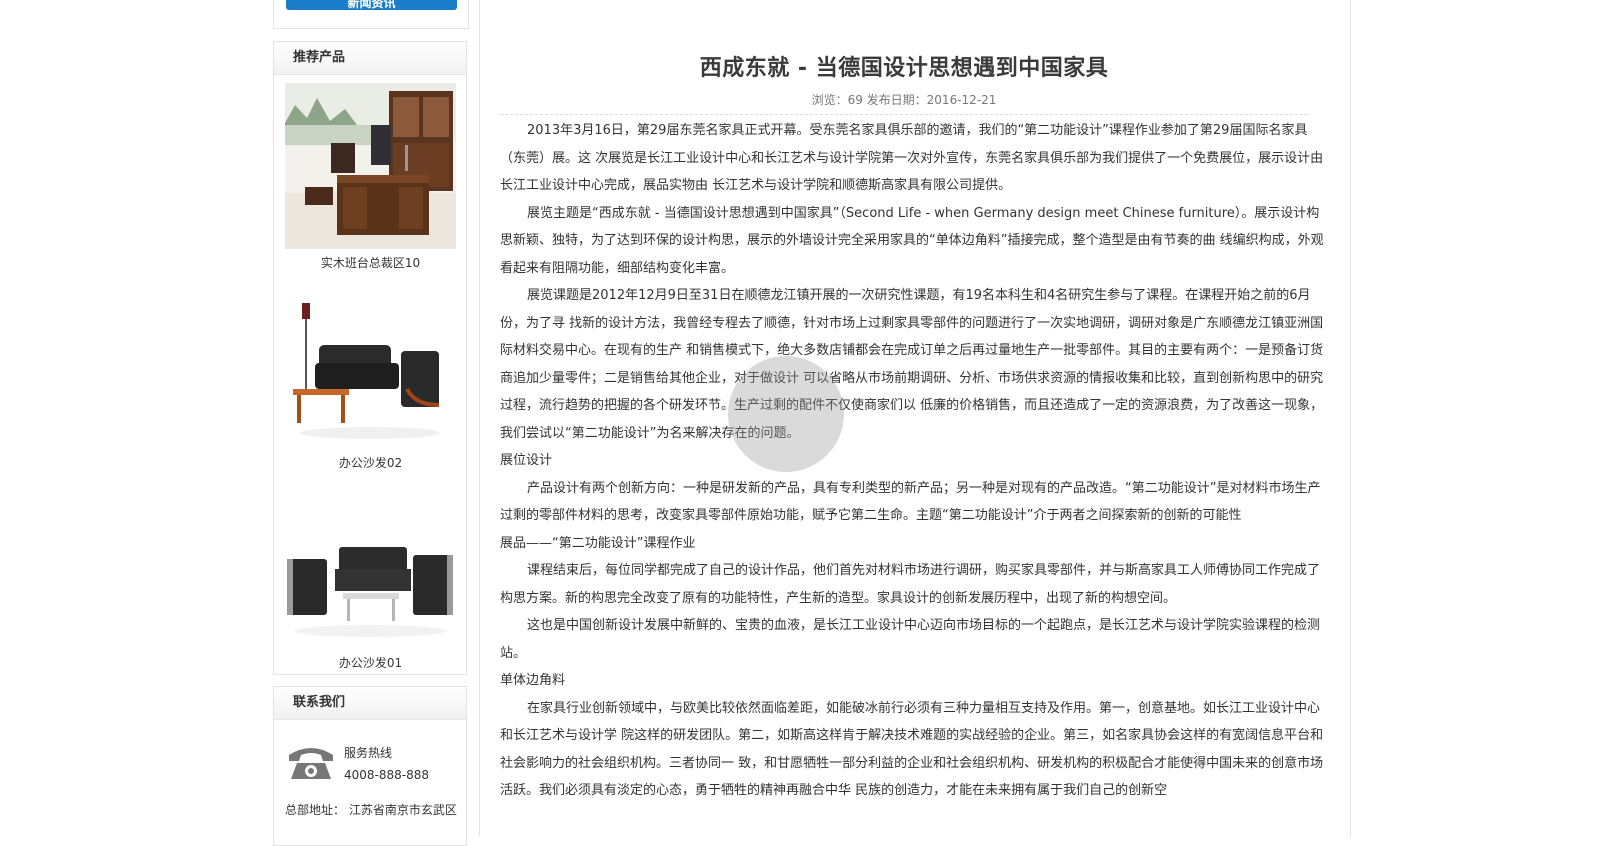  Describe the element at coordinates (598, 543) in the screenshot. I see `article-subheading: 展品——“第二功能设计”课程作业` at that location.